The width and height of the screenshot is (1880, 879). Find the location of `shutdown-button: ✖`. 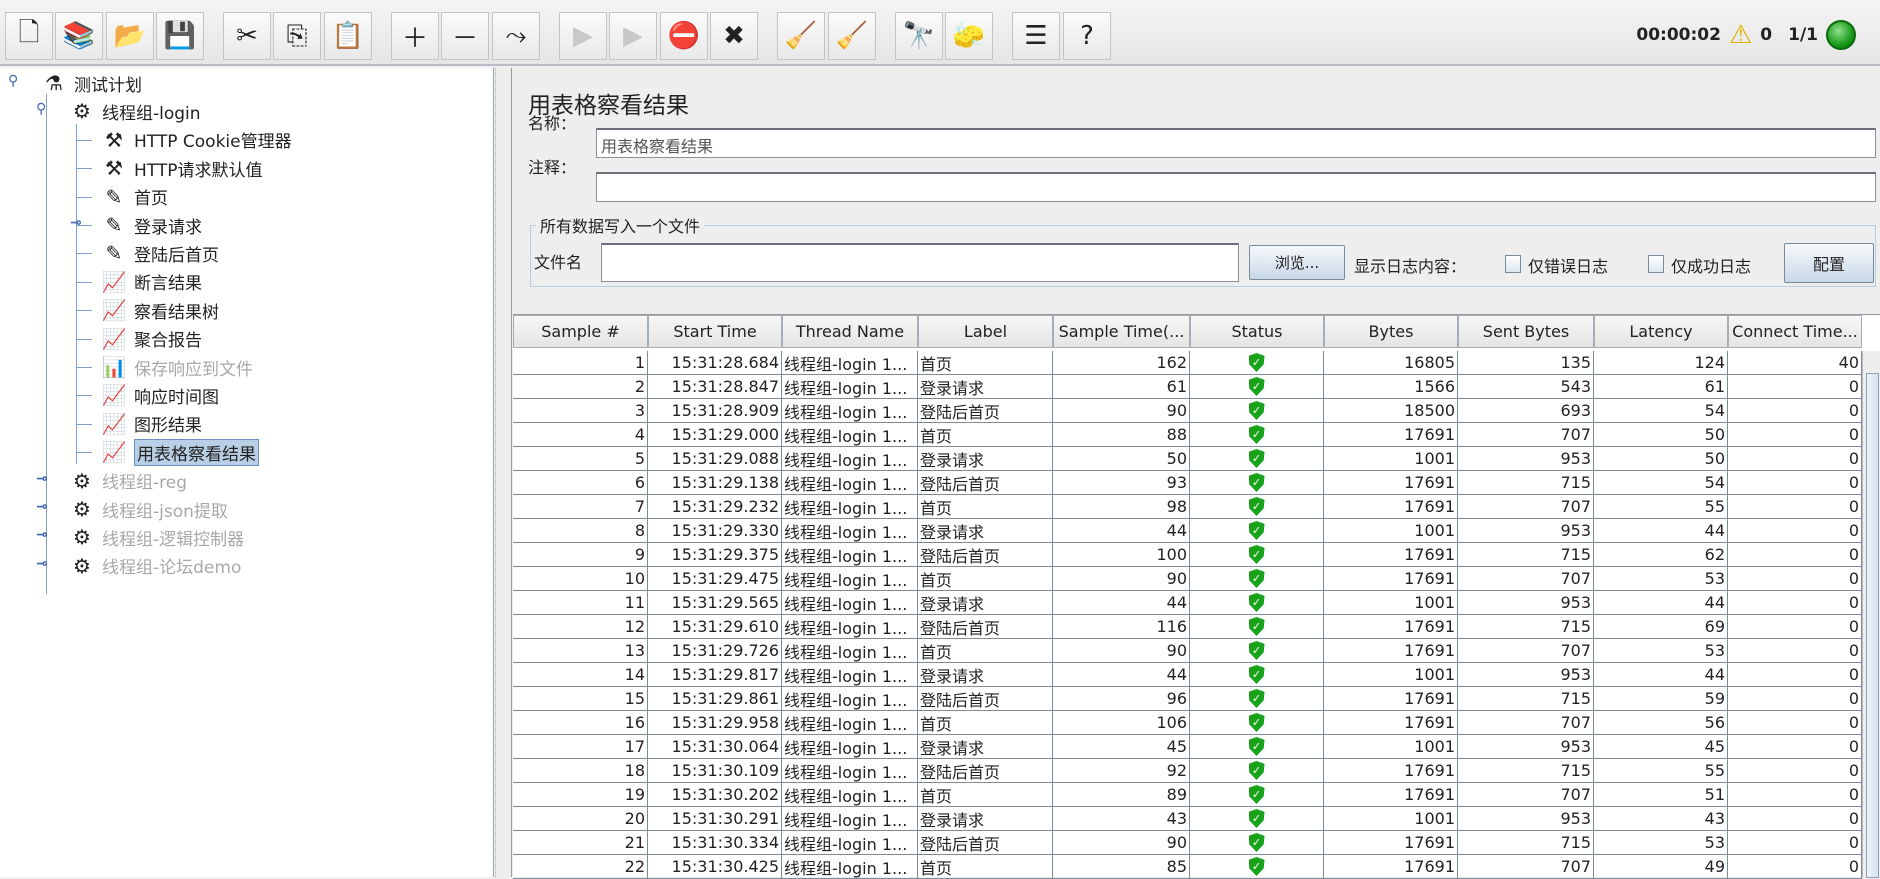

shutdown-button: ✖ is located at coordinates (734, 36).